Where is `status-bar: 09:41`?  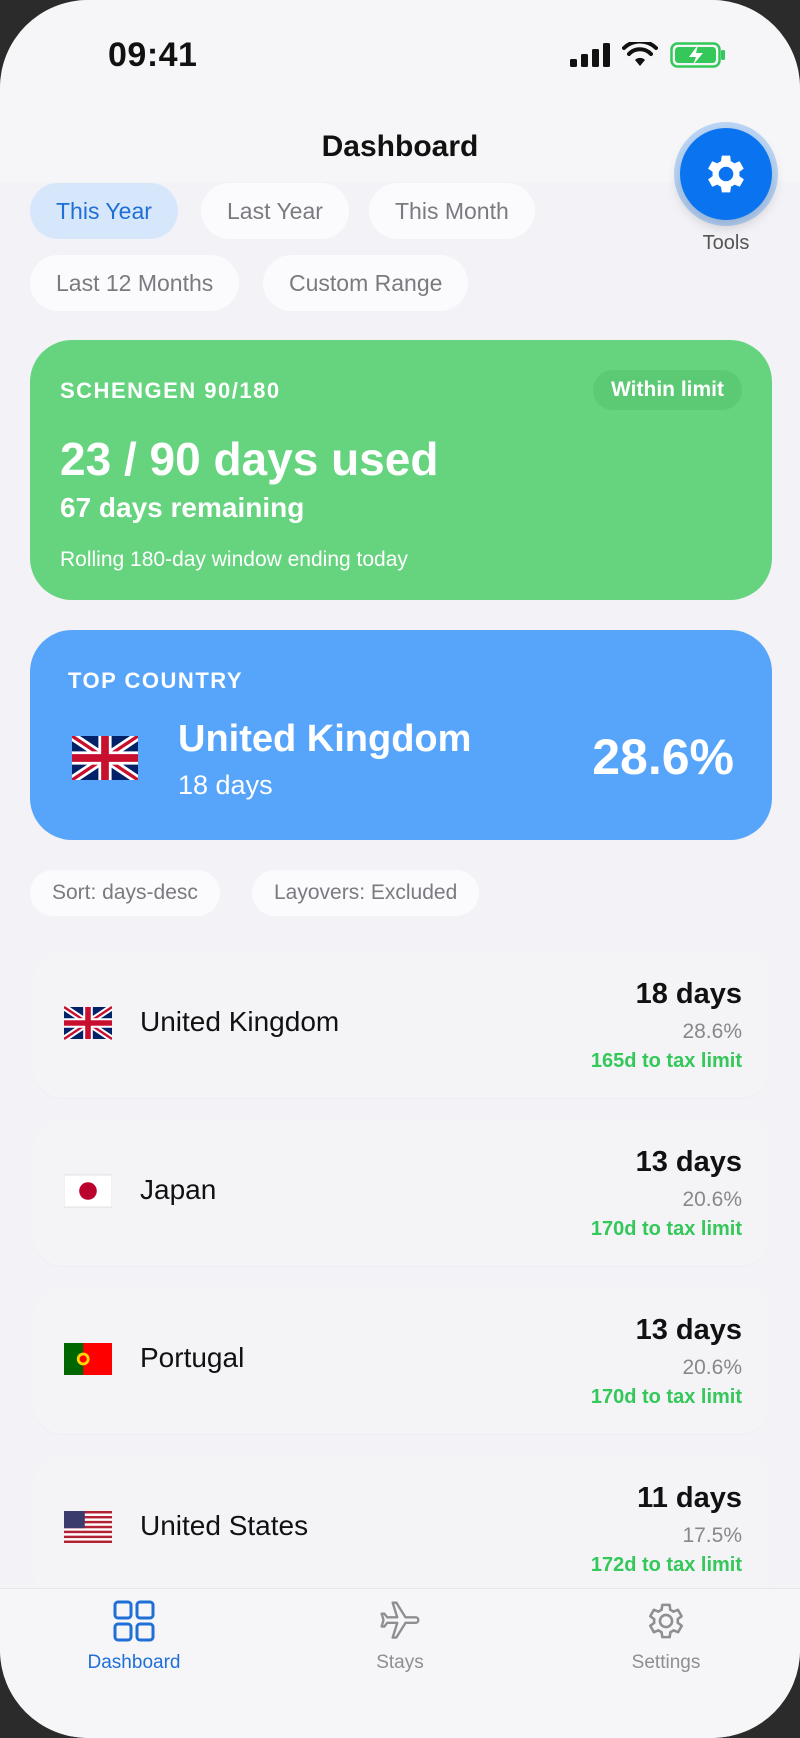 status-bar: 09:41 is located at coordinates (400, 60).